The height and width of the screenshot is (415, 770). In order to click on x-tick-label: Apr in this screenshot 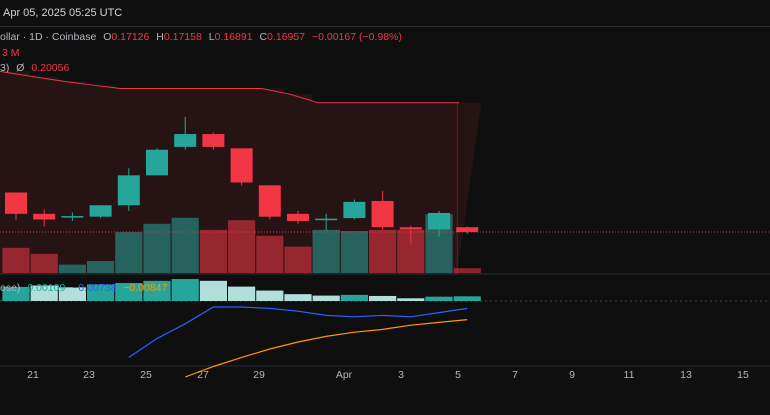, I will do `click(344, 375)`.